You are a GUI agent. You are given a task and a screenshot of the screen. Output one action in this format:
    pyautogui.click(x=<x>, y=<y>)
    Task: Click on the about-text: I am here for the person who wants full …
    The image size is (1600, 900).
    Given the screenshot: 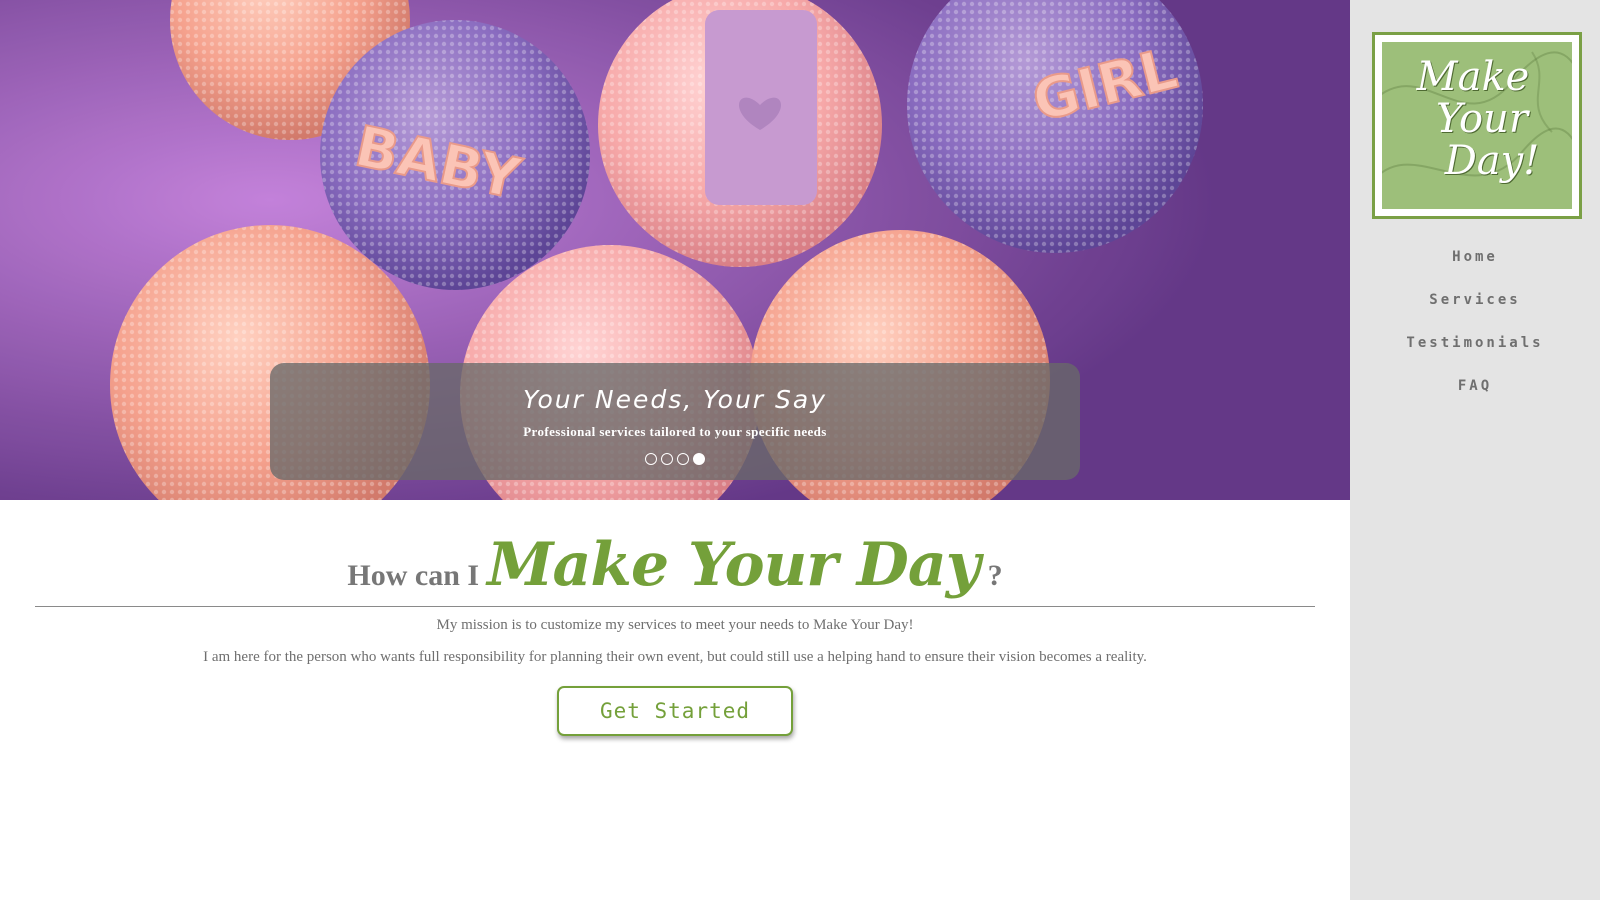 What is the action you would take?
    pyautogui.click(x=675, y=657)
    